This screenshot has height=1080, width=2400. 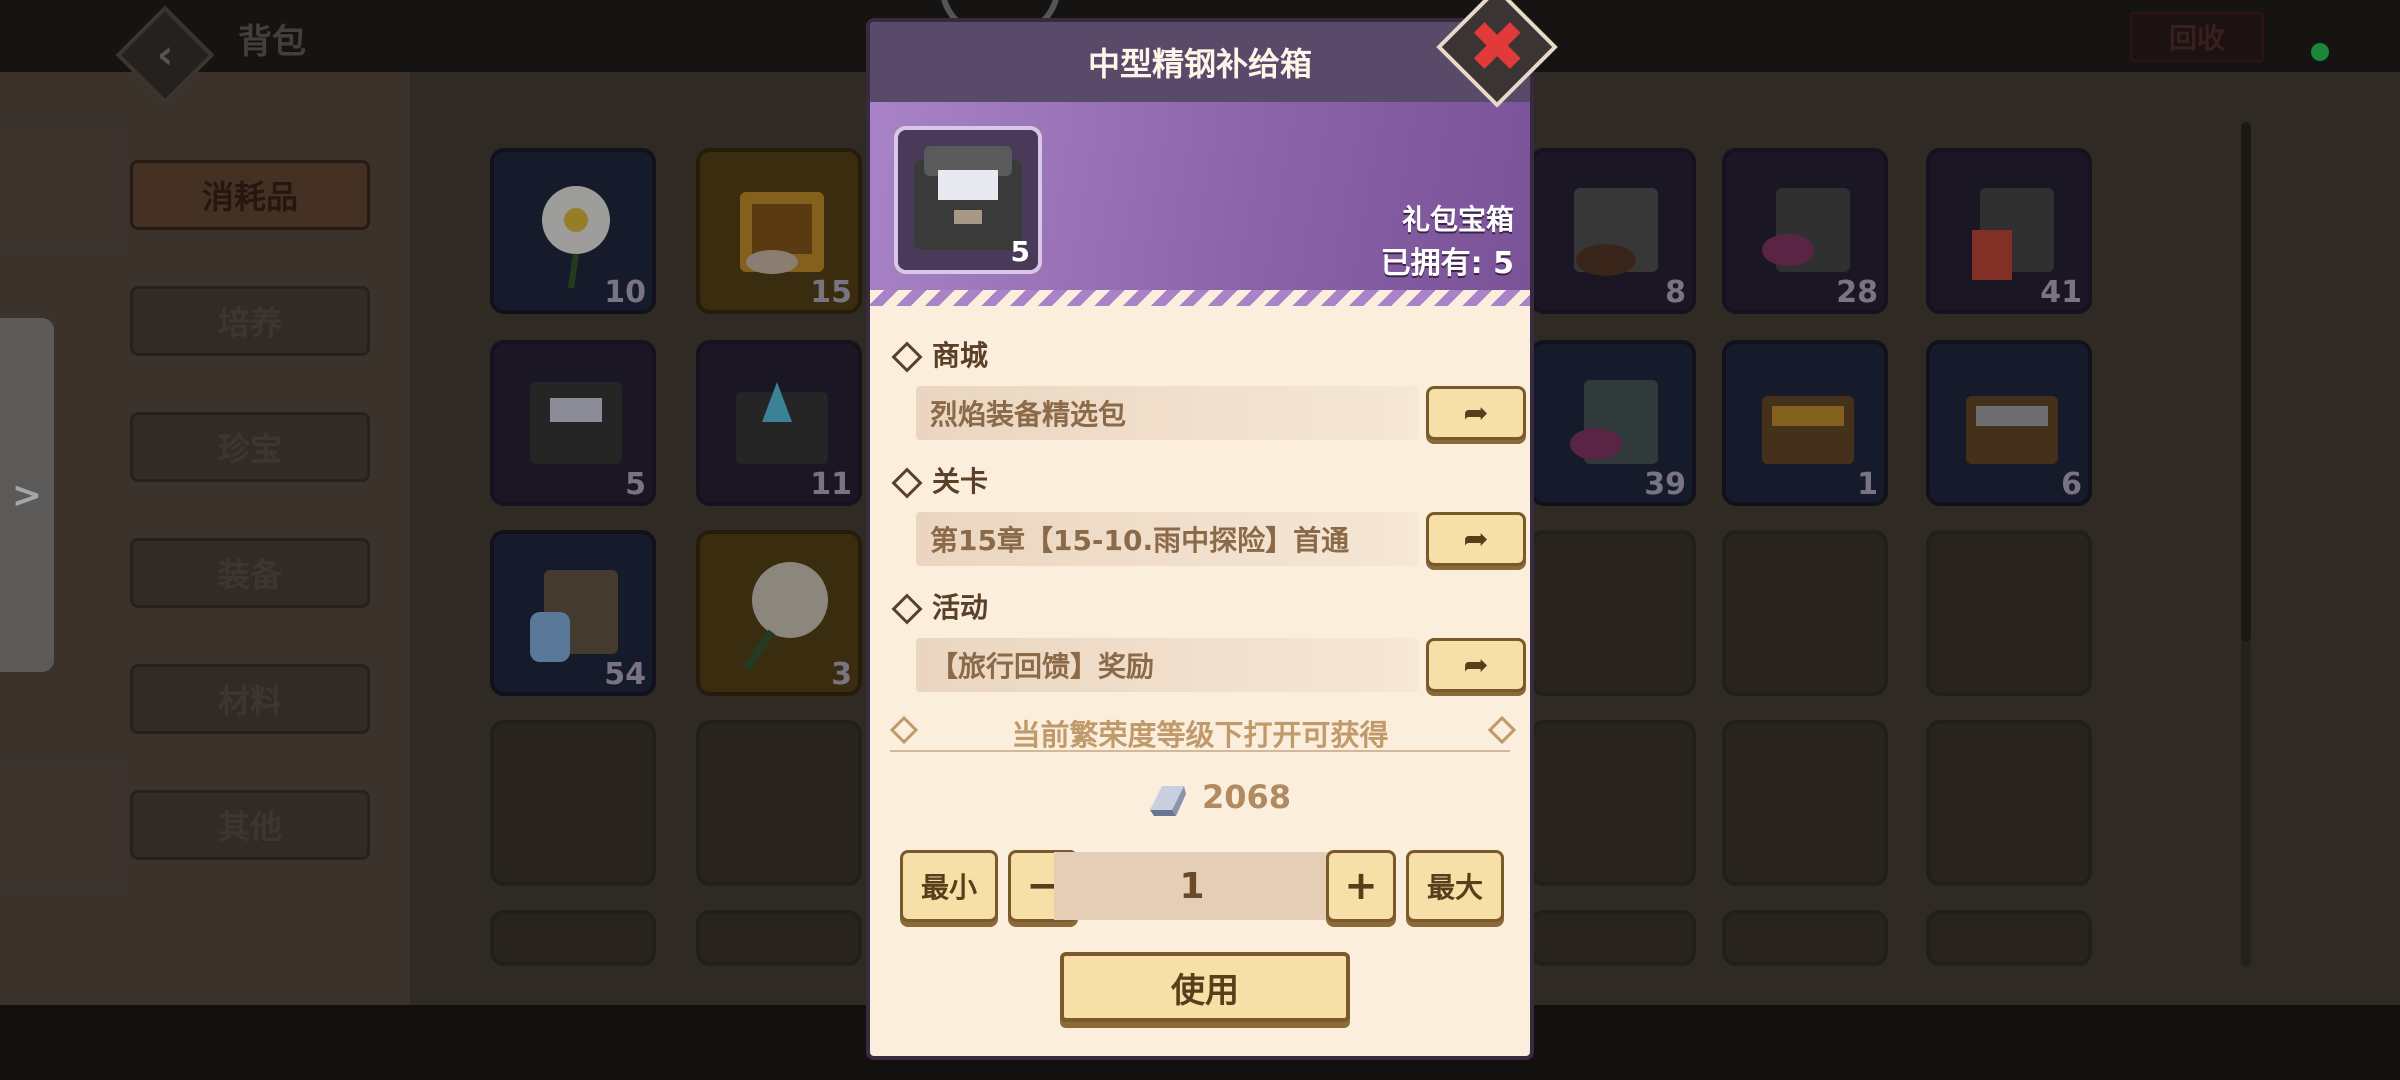 What do you see at coordinates (1200, 62) in the screenshot?
I see `modal-title: 中型精钢补给箱` at bounding box center [1200, 62].